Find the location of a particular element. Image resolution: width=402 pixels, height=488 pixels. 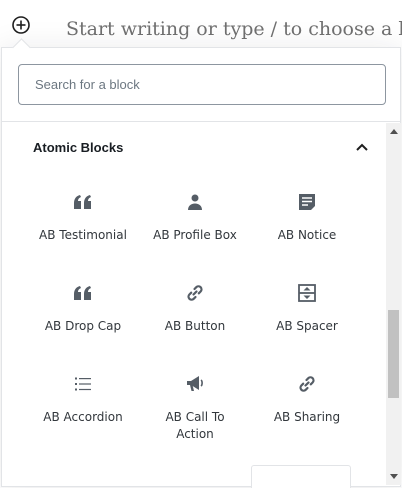

block-label: AB Call To Action is located at coordinates (195, 425).